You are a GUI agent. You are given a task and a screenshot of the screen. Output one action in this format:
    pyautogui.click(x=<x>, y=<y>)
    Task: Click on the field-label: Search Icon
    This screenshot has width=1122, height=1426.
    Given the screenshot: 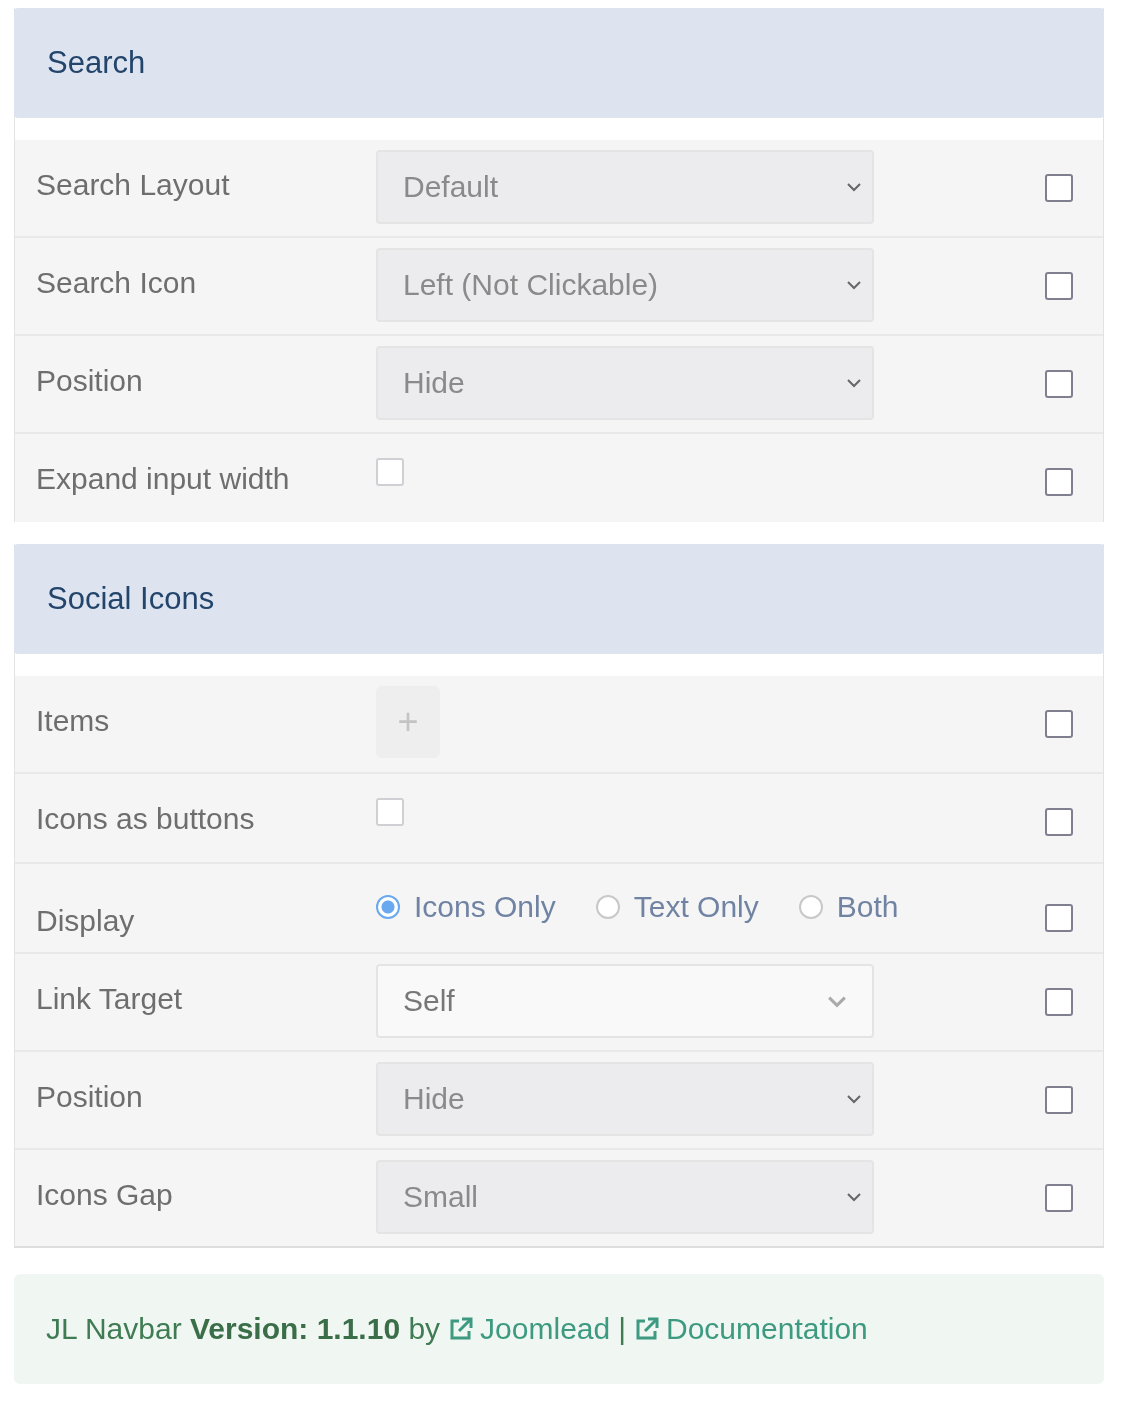 What is the action you would take?
    pyautogui.click(x=117, y=282)
    